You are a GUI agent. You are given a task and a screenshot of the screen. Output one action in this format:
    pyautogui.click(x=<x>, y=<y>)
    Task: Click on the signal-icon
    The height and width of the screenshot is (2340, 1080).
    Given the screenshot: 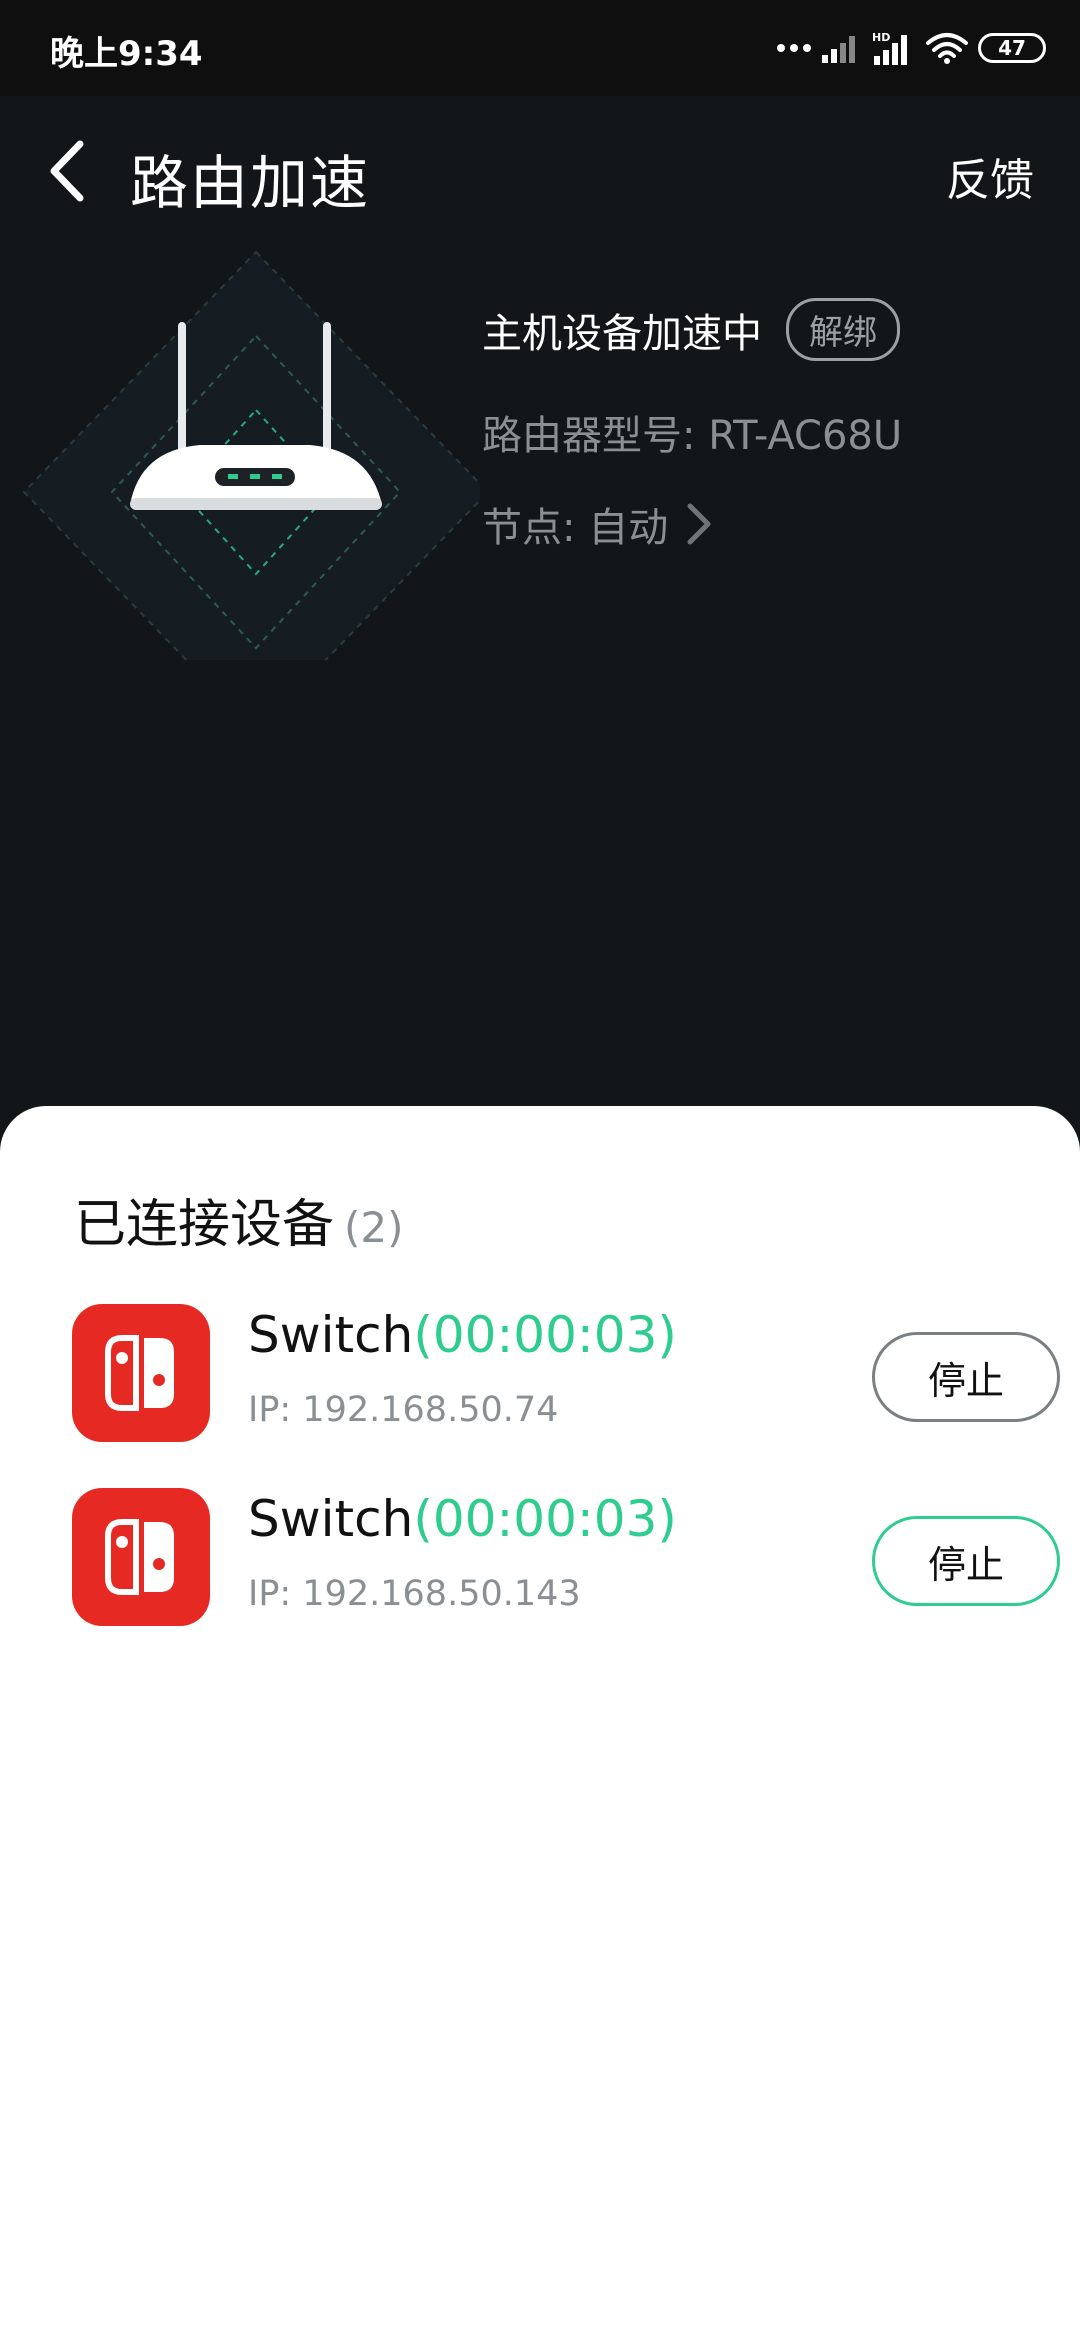 What is the action you would take?
    pyautogui.click(x=838, y=49)
    